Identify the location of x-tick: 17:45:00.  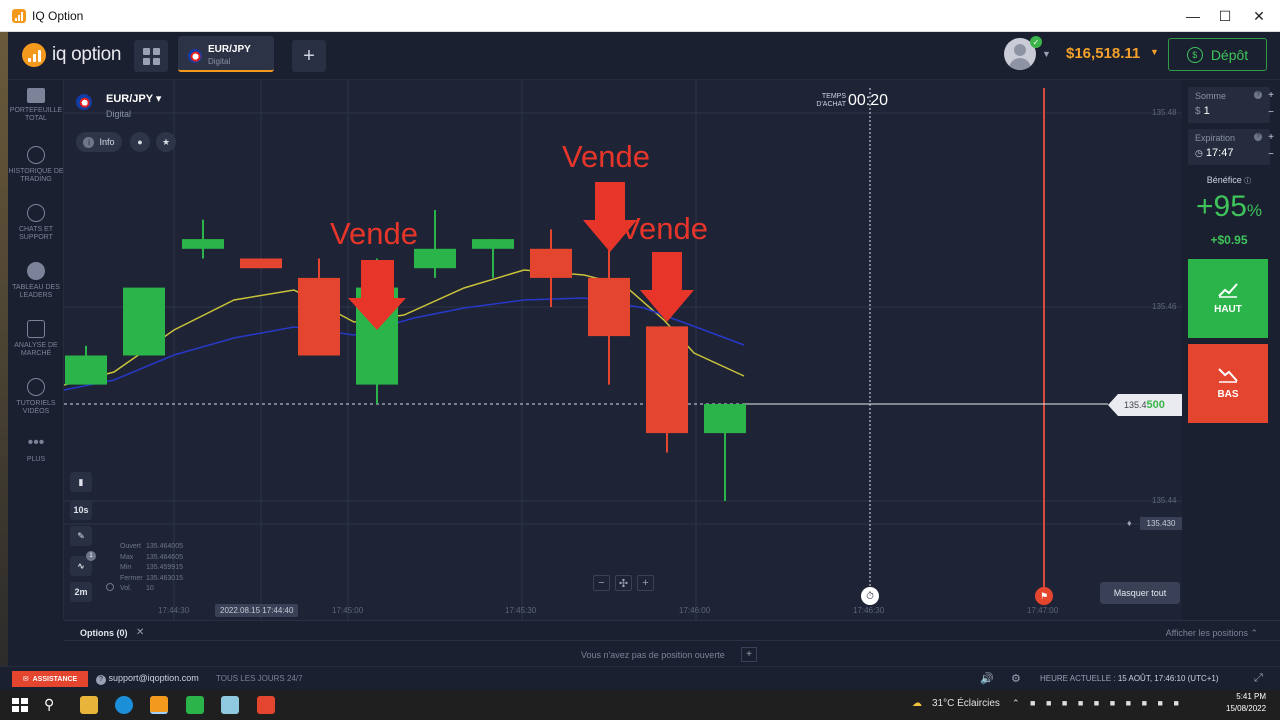
(348, 610).